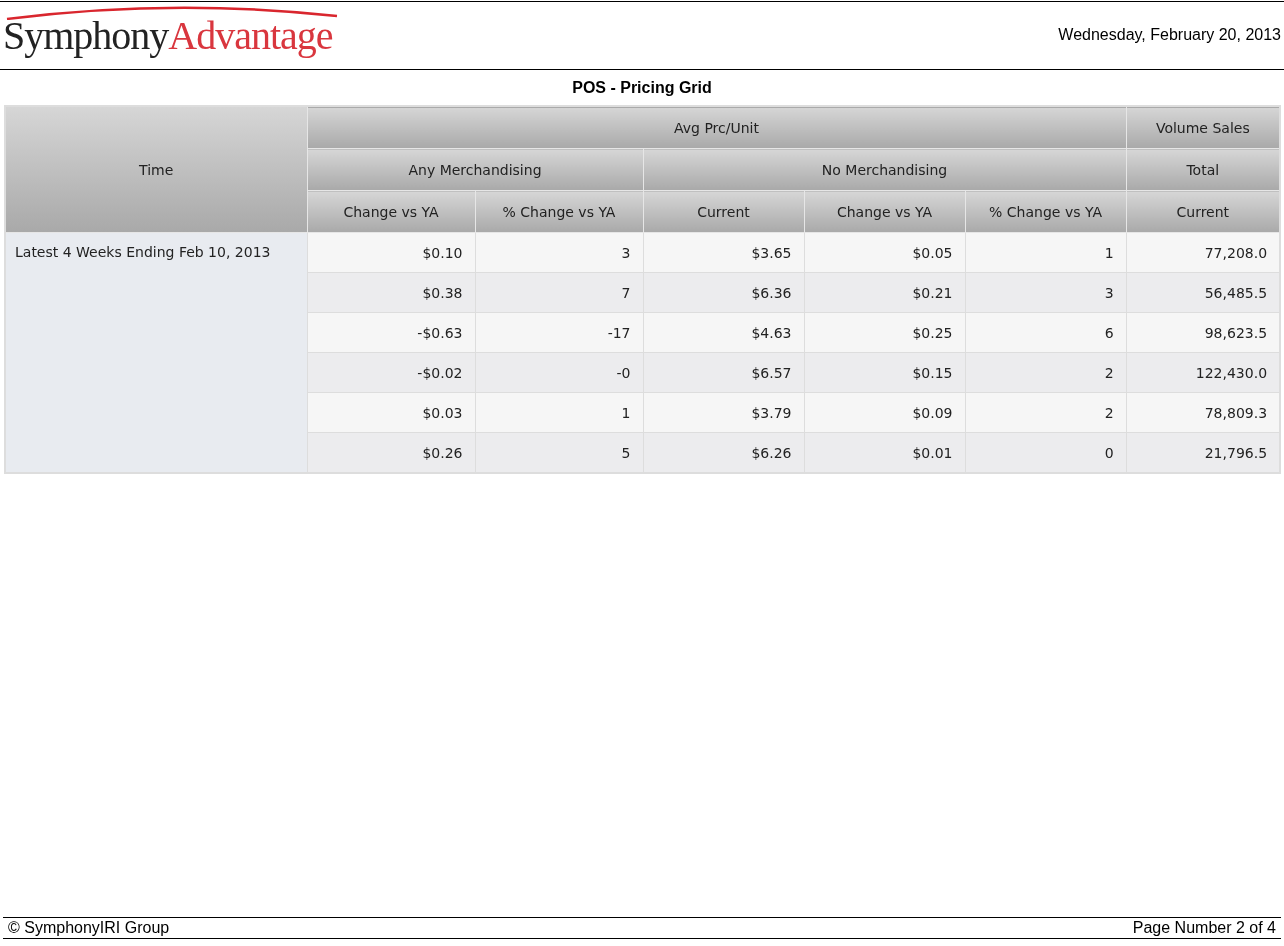 This screenshot has height=946, width=1284. Describe the element at coordinates (1203, 252) in the screenshot. I see `table-cell: 77,208.0` at that location.